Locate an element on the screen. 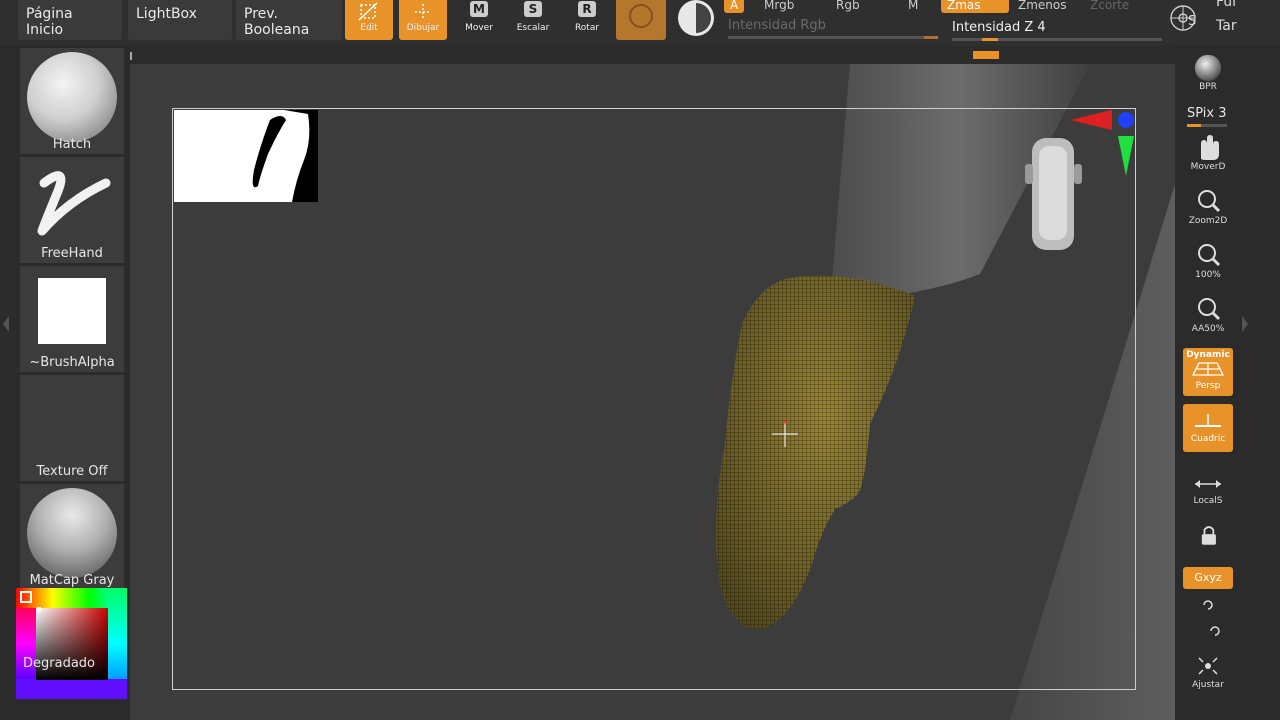 The height and width of the screenshot is (720, 1280). scale-button: S Escalar is located at coordinates (533, 20).